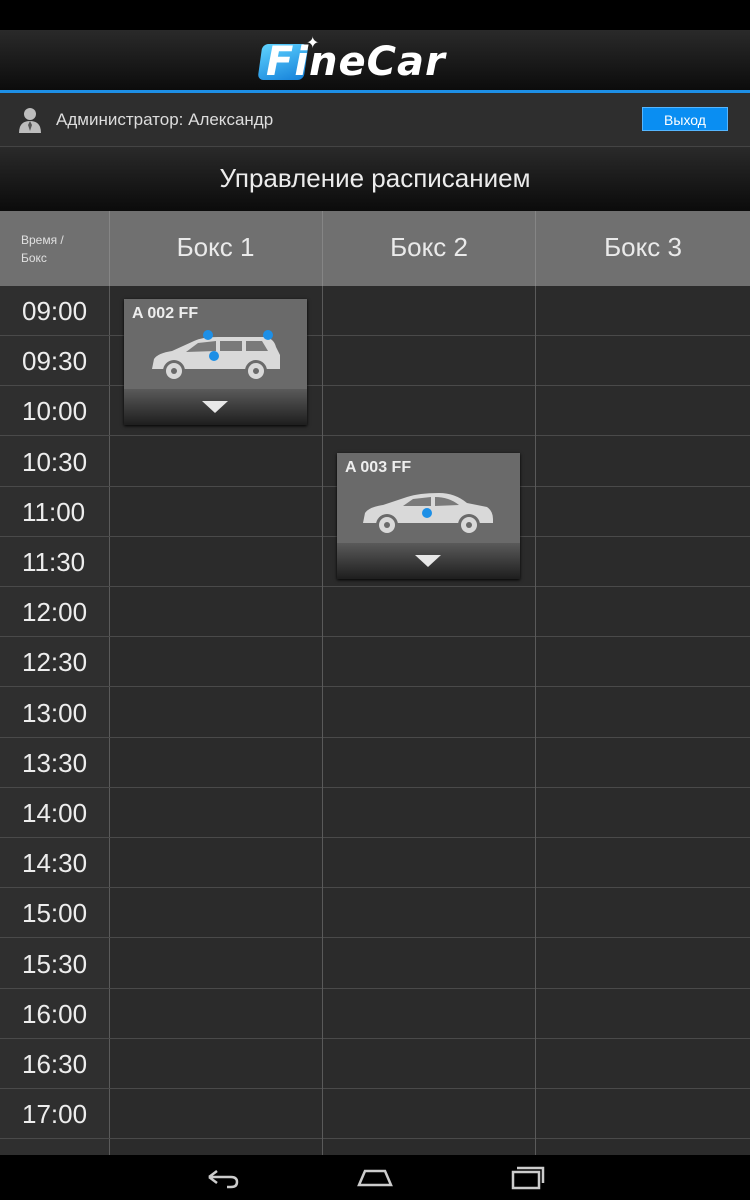 This screenshot has width=750, height=1200. What do you see at coordinates (34, 258) in the screenshot?
I see `corner-label-line2: Бокс` at bounding box center [34, 258].